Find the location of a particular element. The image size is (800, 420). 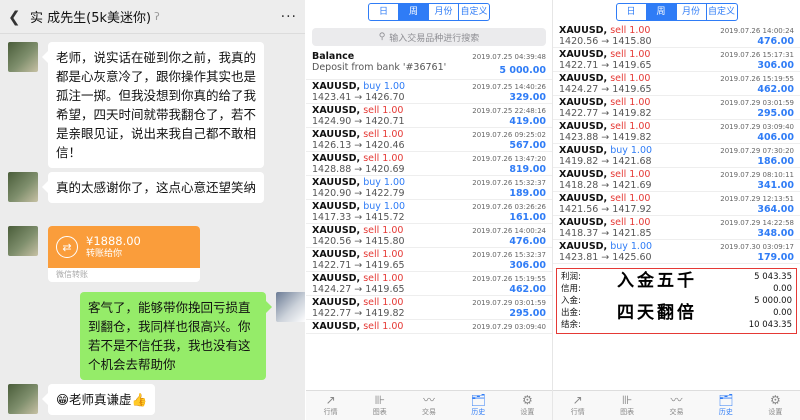

trade-prices: 1423.41 → 1426.70 is located at coordinates (358, 97).